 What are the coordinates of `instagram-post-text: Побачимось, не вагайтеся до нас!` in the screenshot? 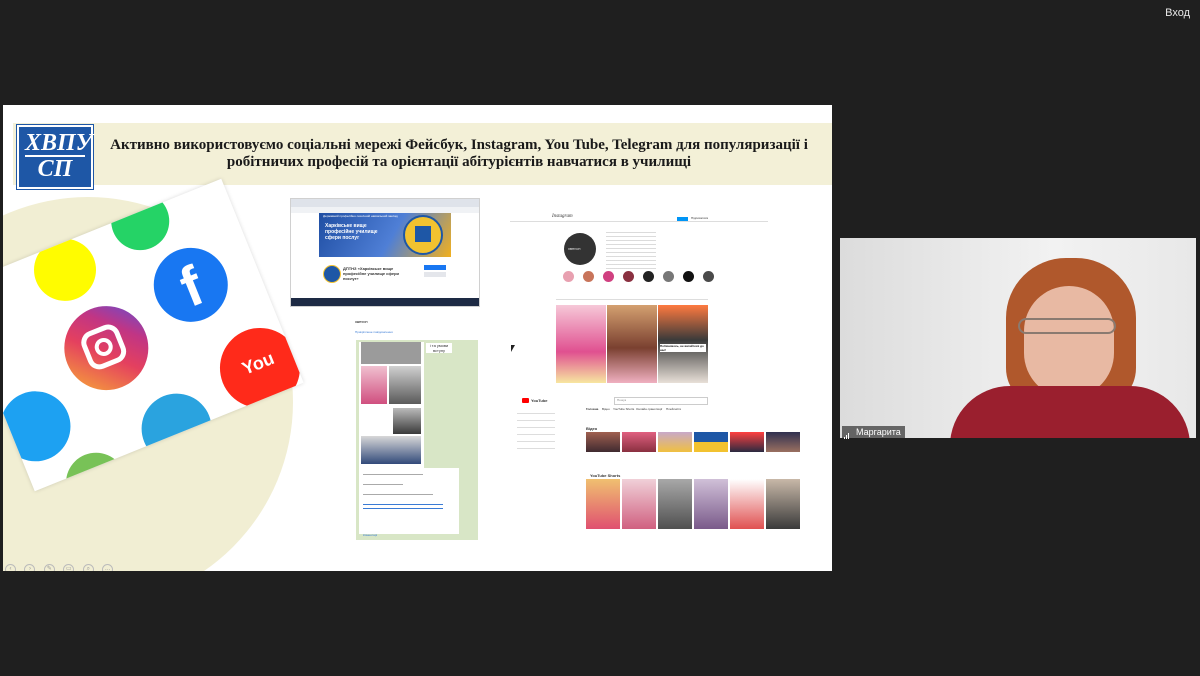 It's located at (683, 348).